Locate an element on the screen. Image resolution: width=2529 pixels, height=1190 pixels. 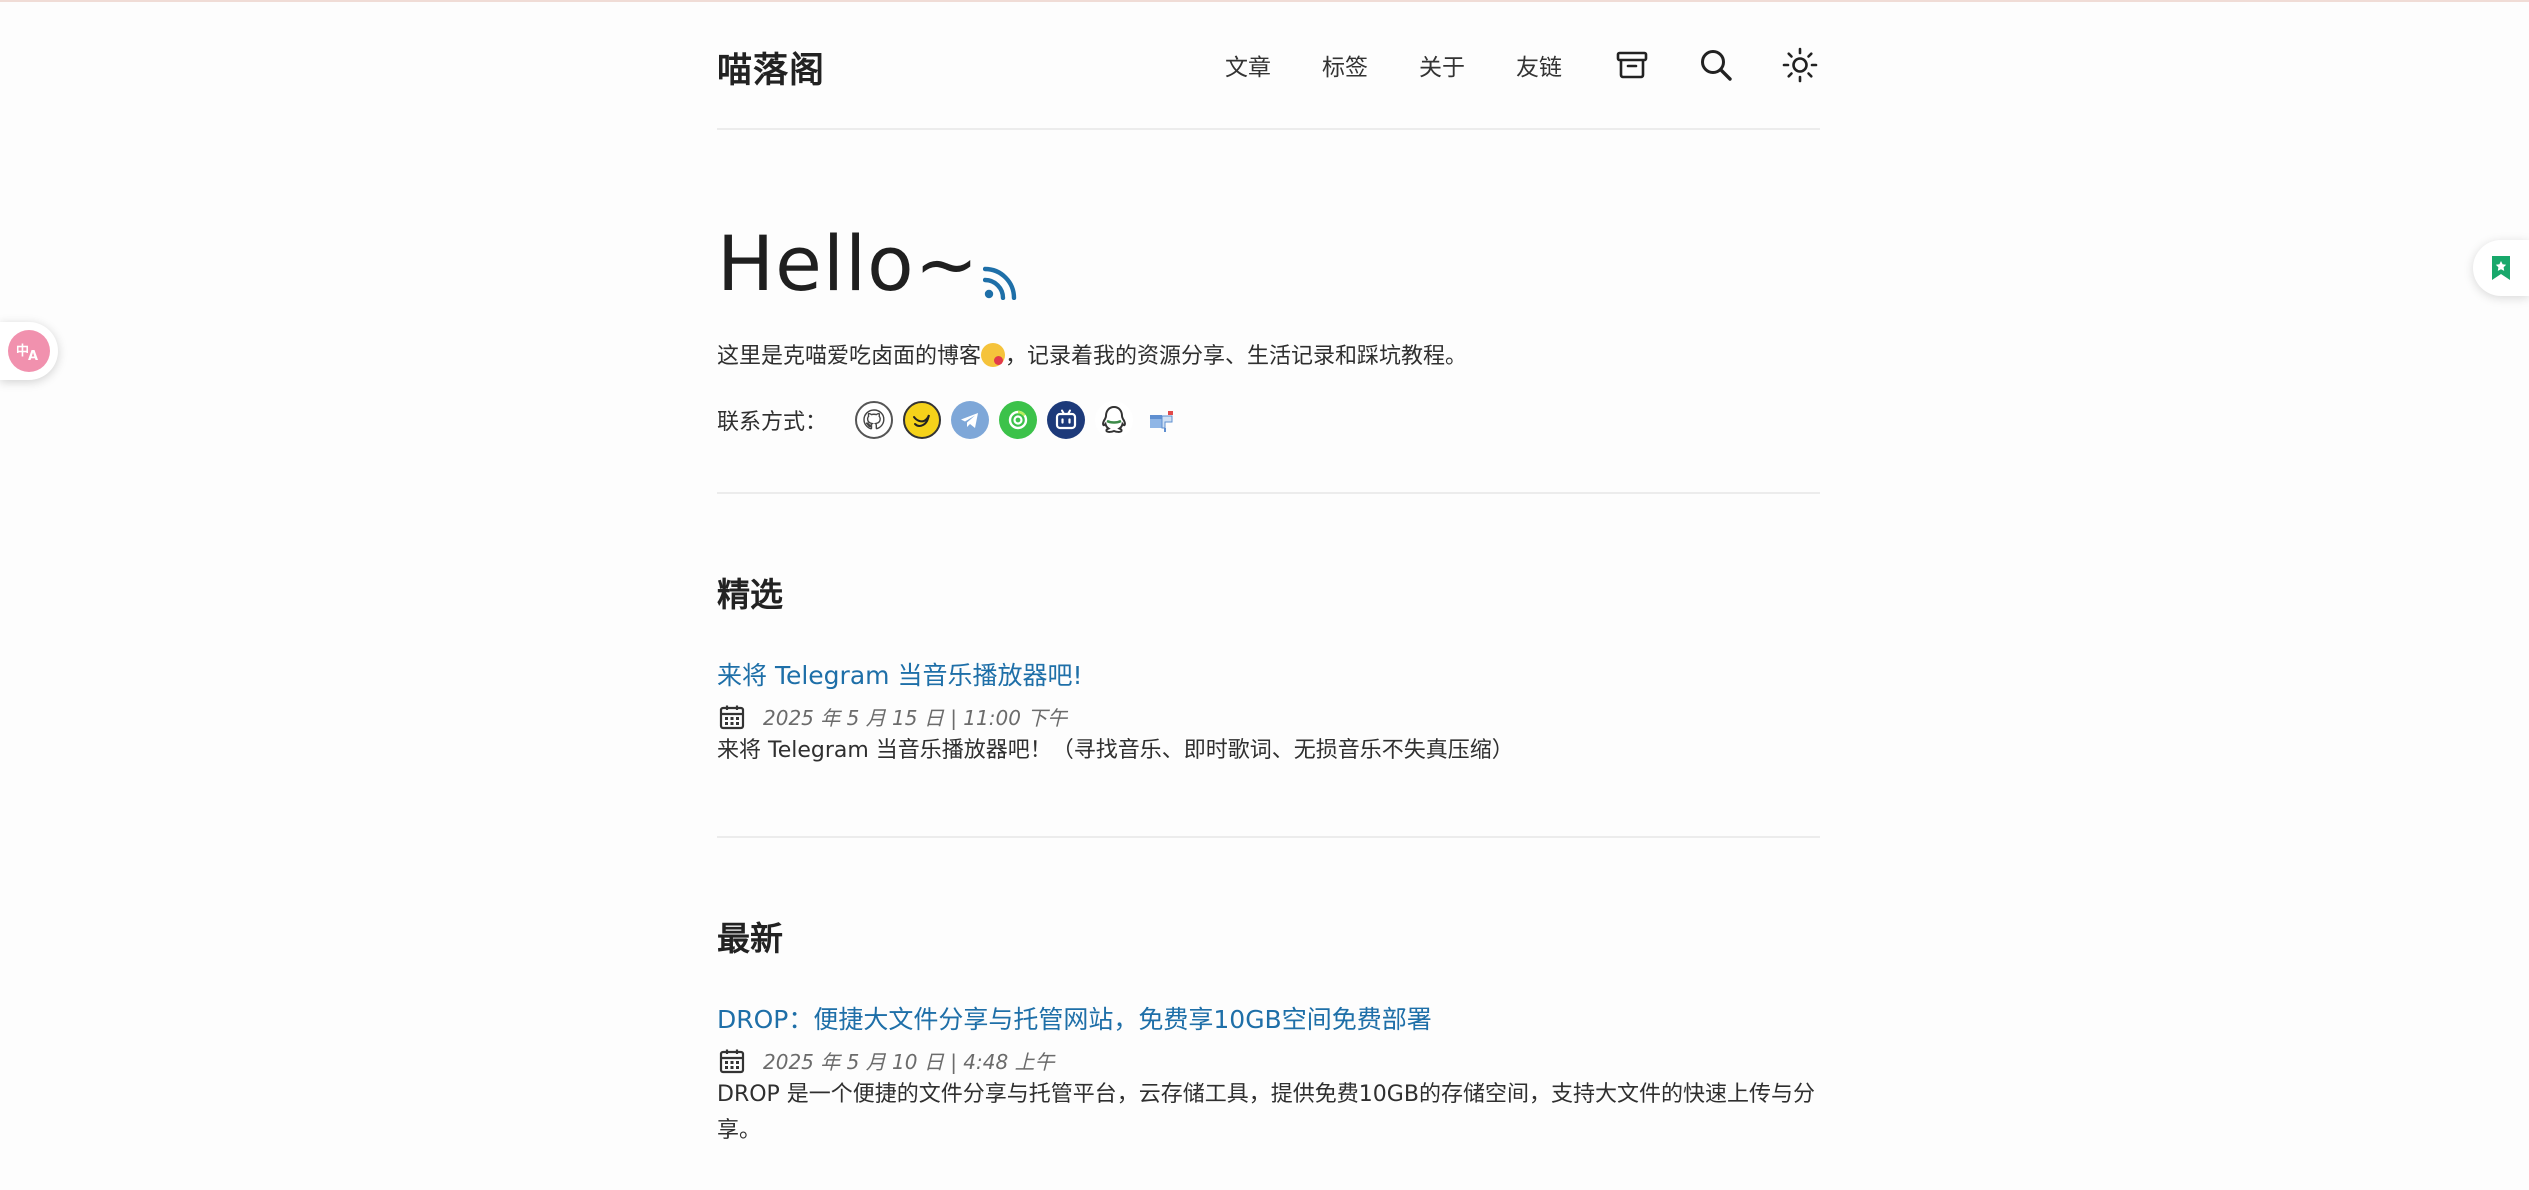
contact-row: 联系方式： is located at coordinates (1268, 419).